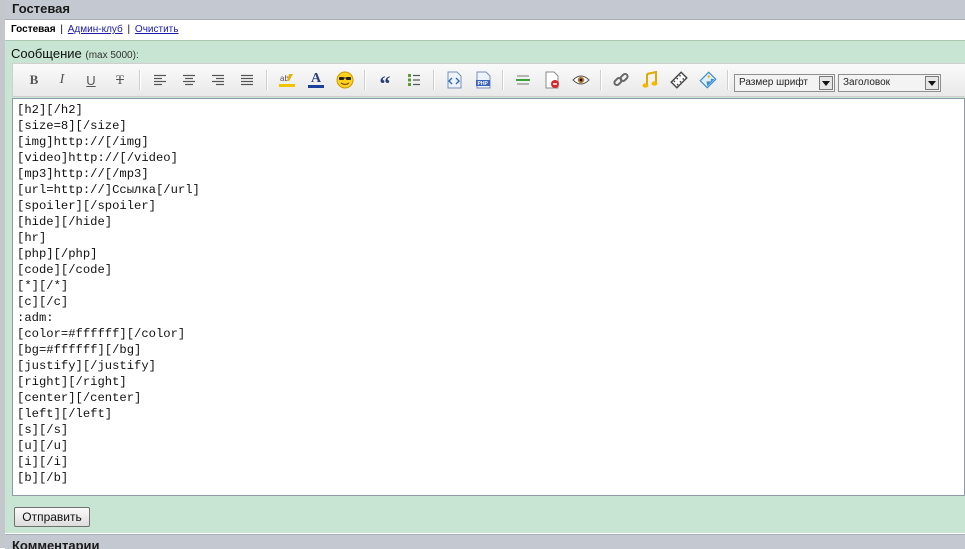 The width and height of the screenshot is (965, 549). What do you see at coordinates (52, 517) in the screenshot?
I see `submit-button: Отправить` at bounding box center [52, 517].